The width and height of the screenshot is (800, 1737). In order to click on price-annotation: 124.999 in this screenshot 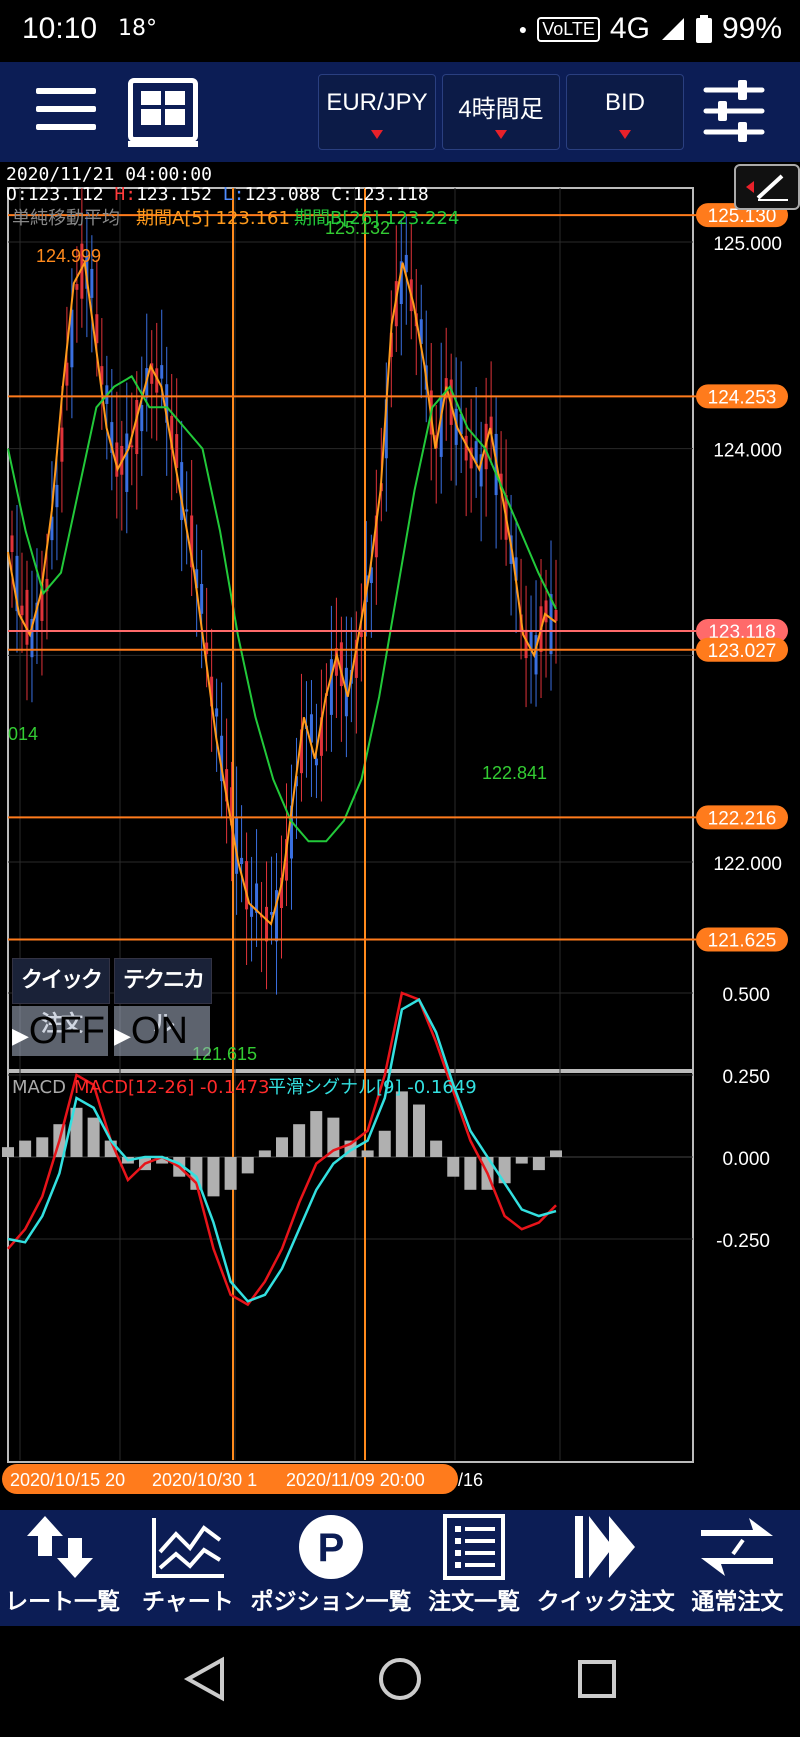, I will do `click(68, 256)`.